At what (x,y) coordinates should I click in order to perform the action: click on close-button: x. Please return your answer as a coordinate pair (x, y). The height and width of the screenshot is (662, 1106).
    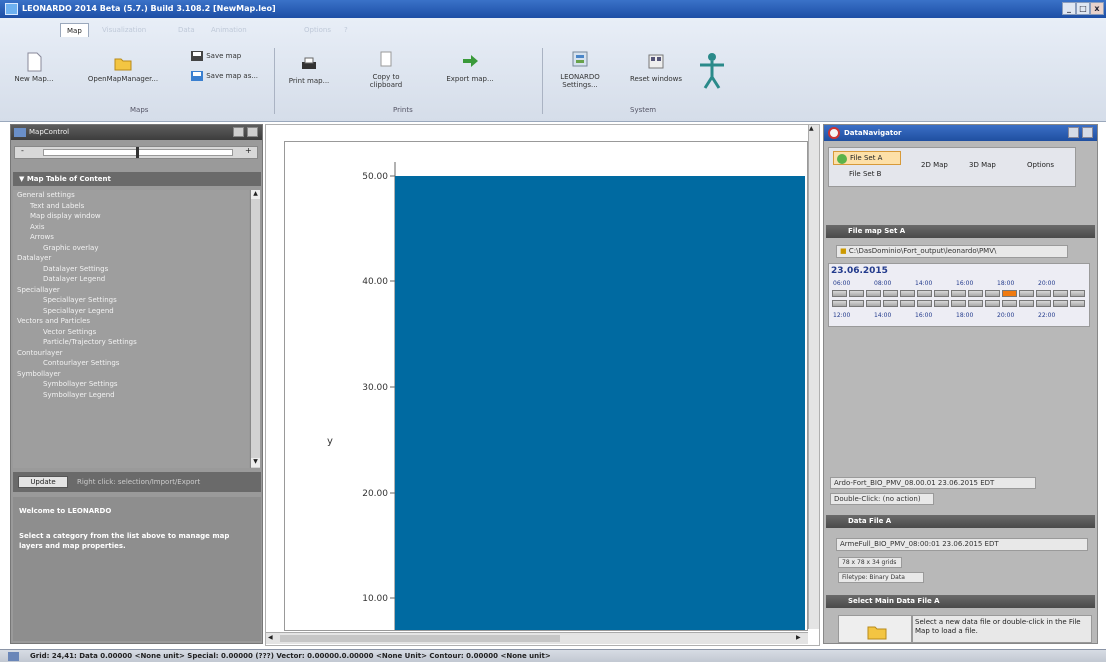
    Looking at the image, I should click on (1097, 8).